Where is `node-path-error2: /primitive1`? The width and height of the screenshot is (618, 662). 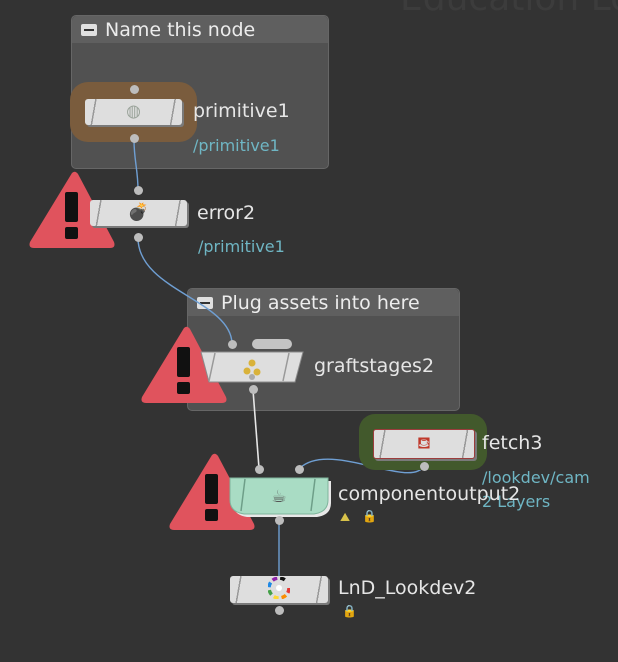 node-path-error2: /primitive1 is located at coordinates (241, 246).